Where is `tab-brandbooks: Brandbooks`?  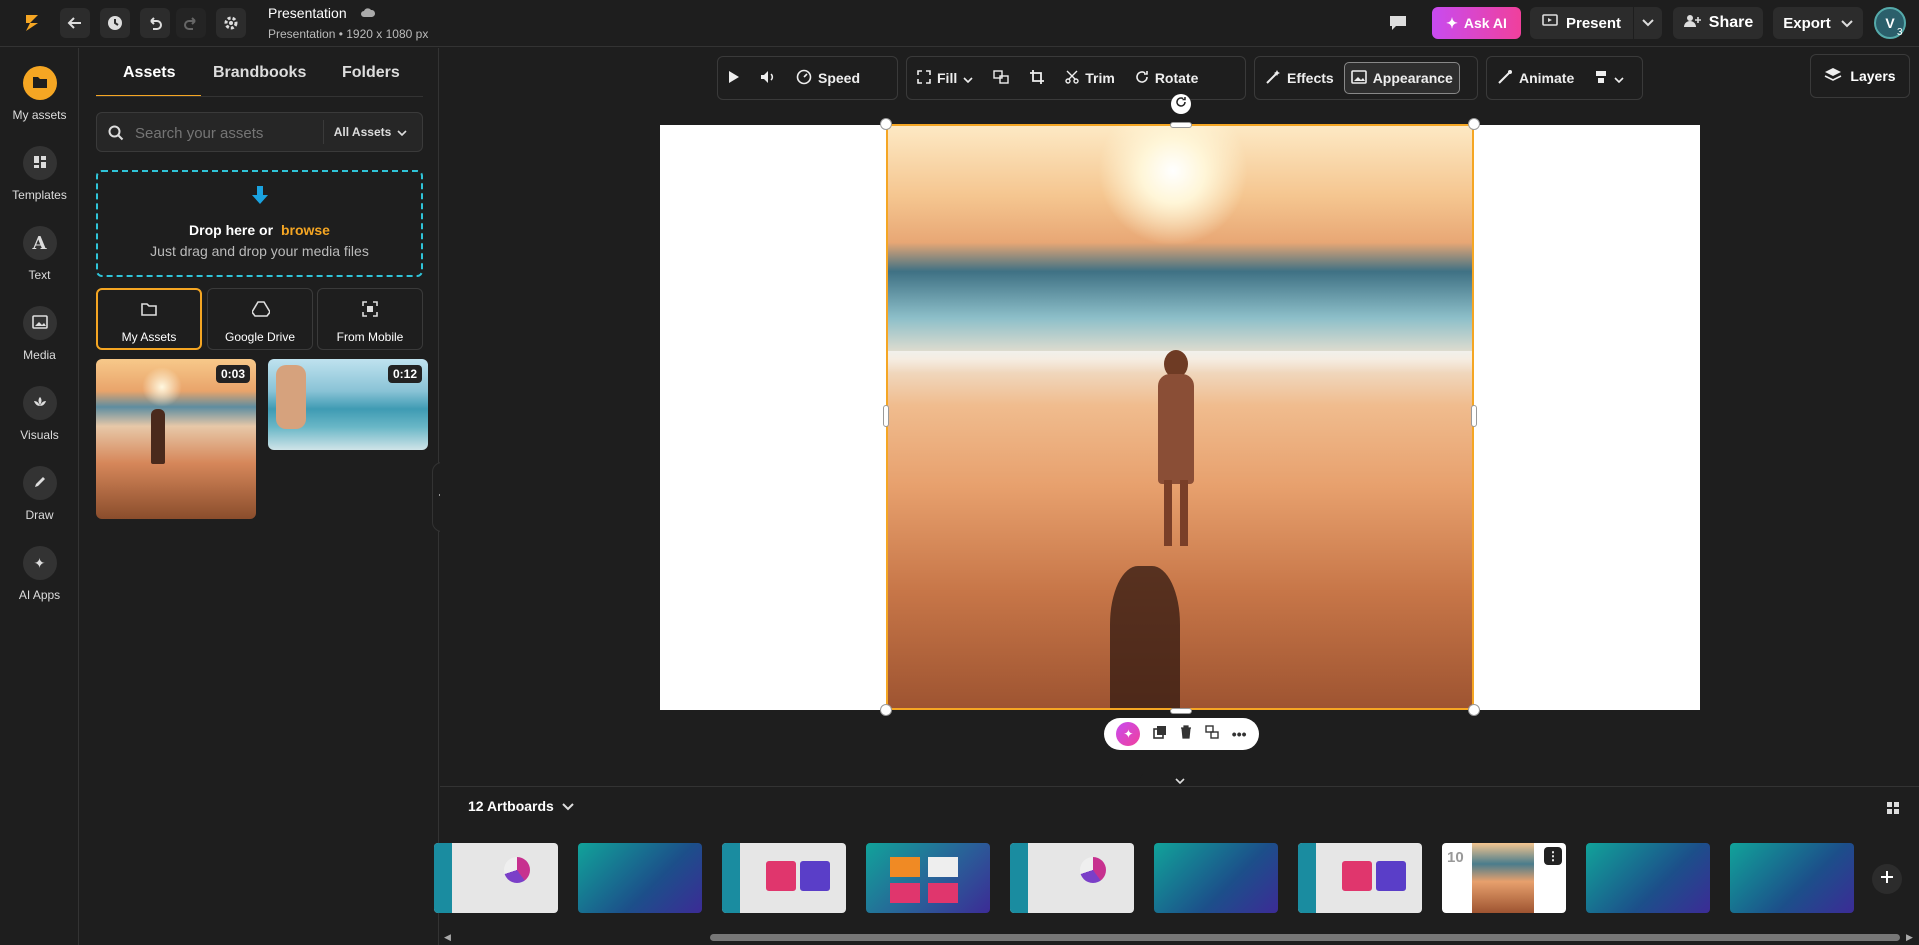 tab-brandbooks: Brandbooks is located at coordinates (259, 73).